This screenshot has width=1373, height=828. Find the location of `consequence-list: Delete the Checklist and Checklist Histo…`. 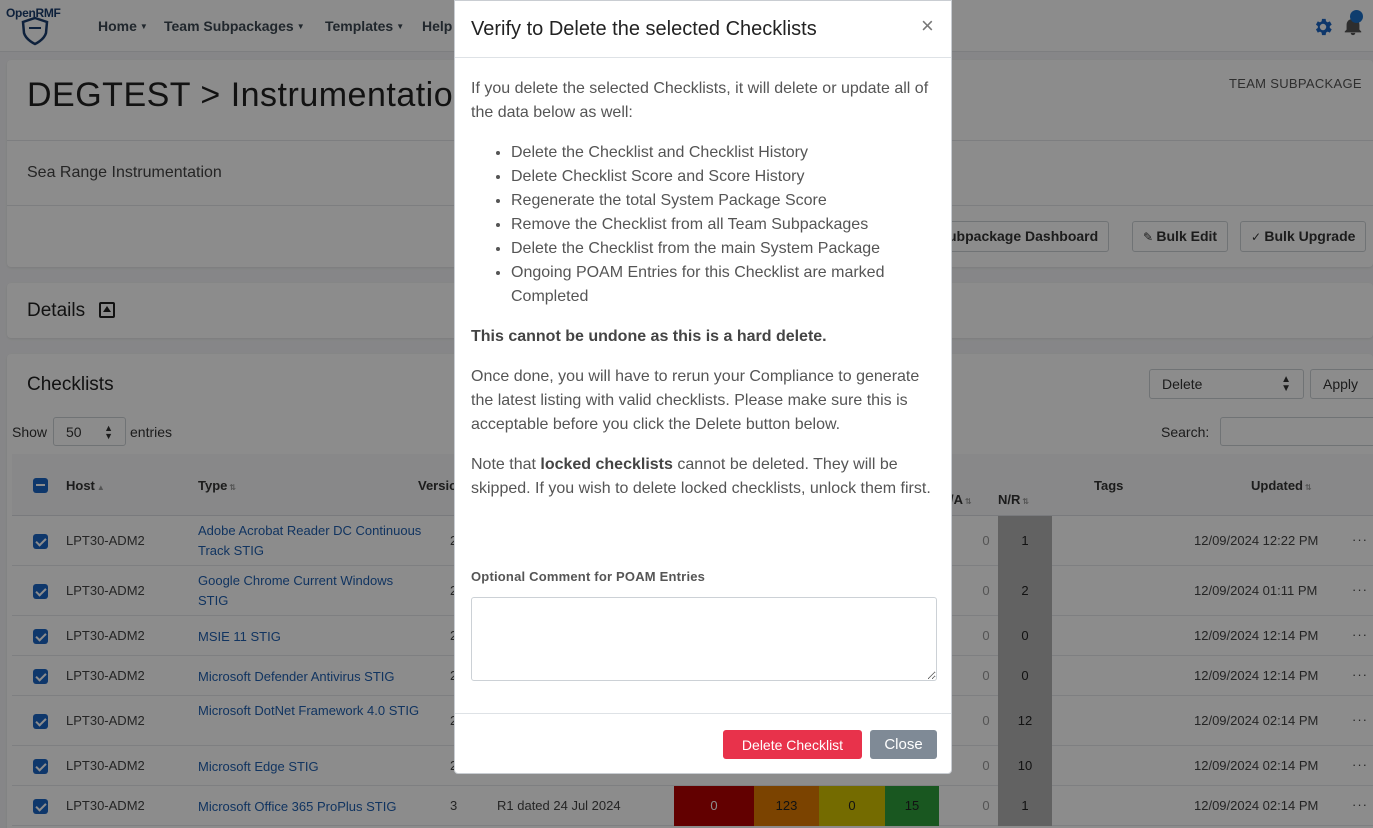

consequence-list: Delete the Checklist and Checklist Histo… is located at coordinates (724, 225).